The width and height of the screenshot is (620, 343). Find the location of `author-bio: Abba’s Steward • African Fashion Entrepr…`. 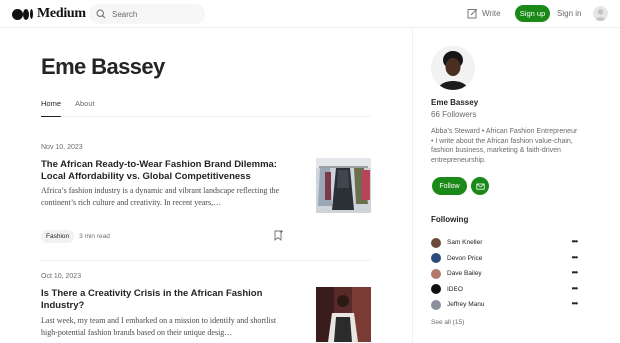

author-bio: Abba’s Steward • African Fashion Entrepr… is located at coordinates (504, 146).